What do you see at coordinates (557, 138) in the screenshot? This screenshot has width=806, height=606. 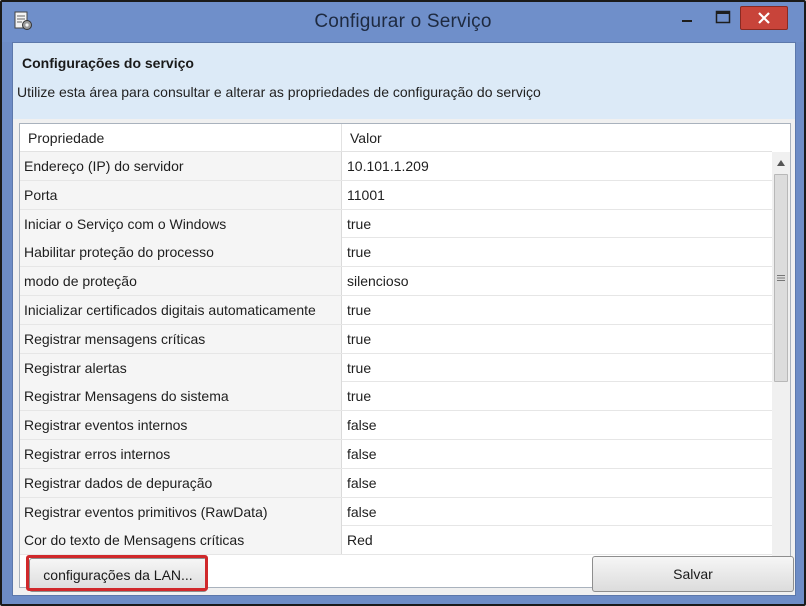 I see `column-header-value: Valor` at bounding box center [557, 138].